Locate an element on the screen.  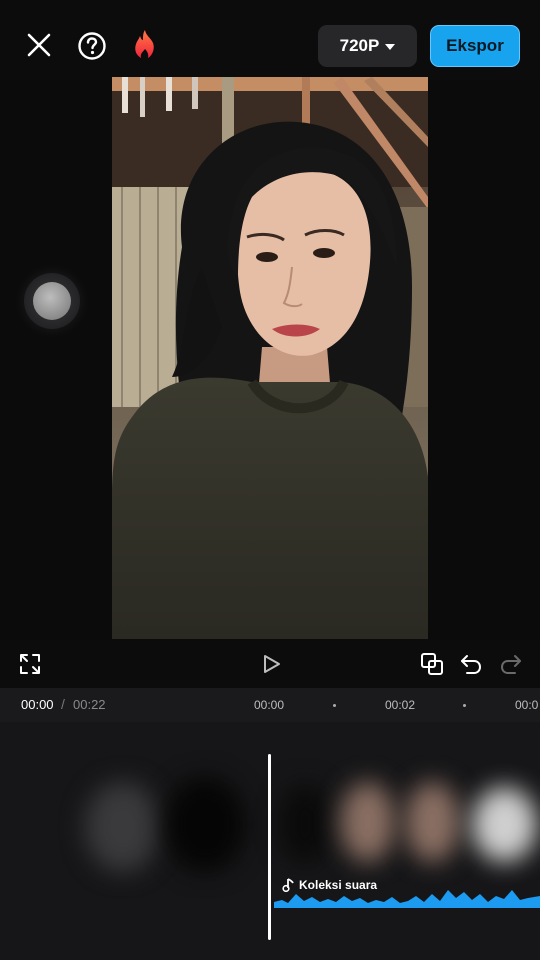
resolution-dropdown: 720P is located at coordinates (367, 46).